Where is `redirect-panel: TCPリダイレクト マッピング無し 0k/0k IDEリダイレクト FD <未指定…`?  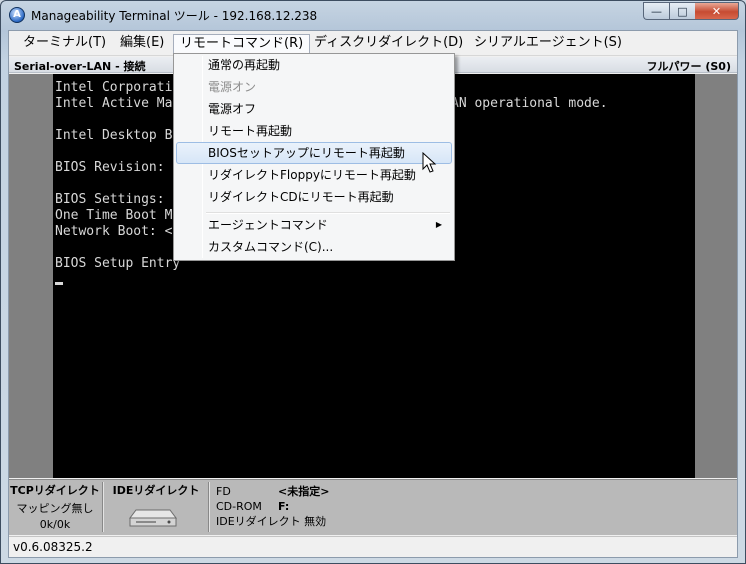
redirect-panel: TCPリダイレクト マッピング無し 0k/0k IDEリダイレクト FD <未指定… is located at coordinates (373, 507).